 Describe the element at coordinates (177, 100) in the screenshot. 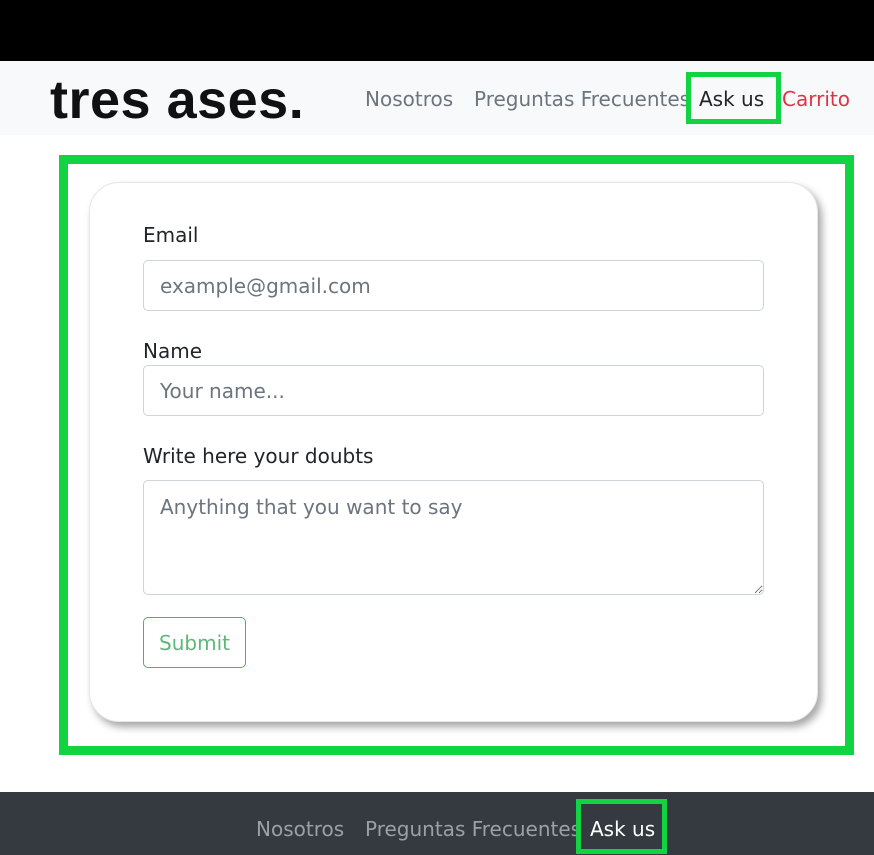

I see `brand-logo: tres ases.` at that location.